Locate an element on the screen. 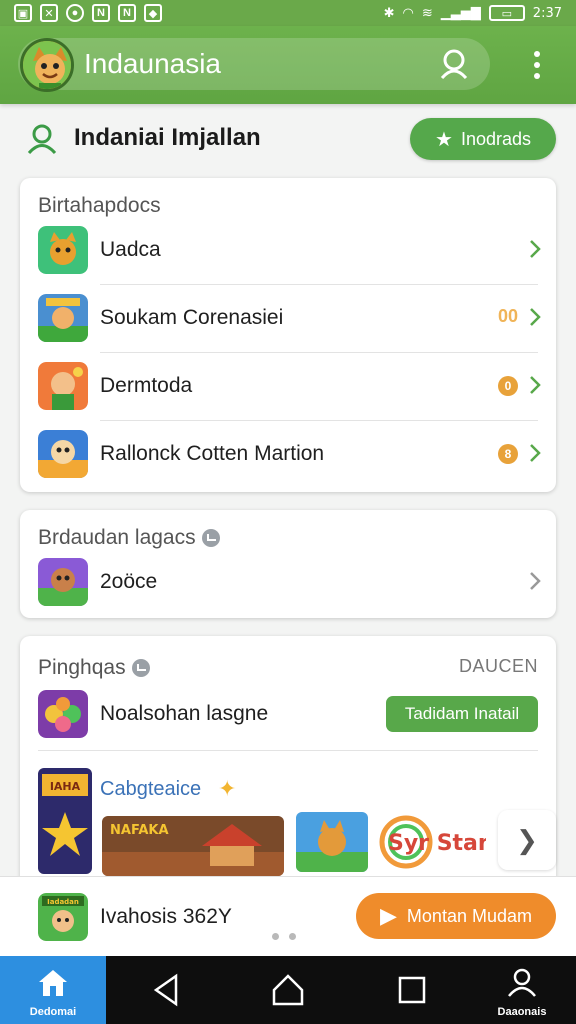  home-tab: Dedomai is located at coordinates (53, 990).